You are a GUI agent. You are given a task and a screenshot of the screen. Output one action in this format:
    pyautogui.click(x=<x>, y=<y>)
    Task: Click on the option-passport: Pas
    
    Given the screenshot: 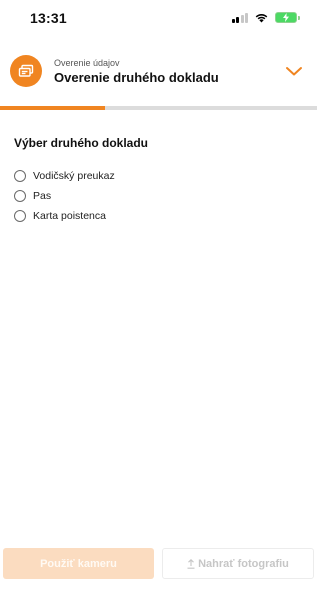 What is the action you would take?
    pyautogui.click(x=64, y=196)
    